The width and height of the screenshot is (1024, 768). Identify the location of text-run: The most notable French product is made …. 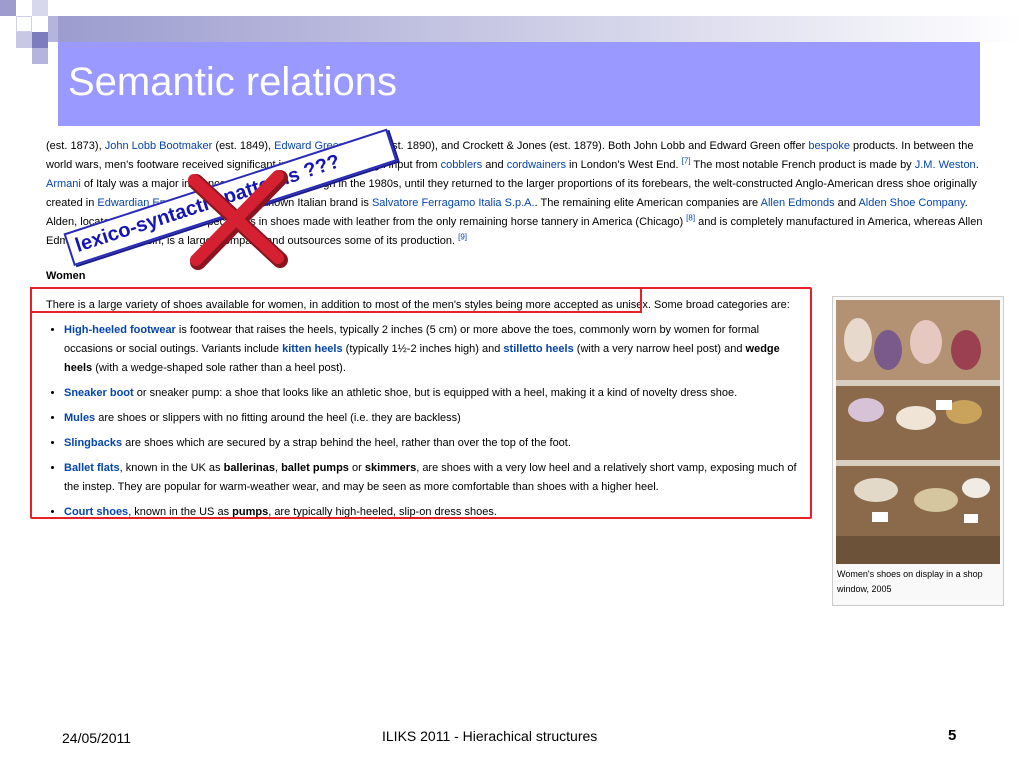
(802, 165).